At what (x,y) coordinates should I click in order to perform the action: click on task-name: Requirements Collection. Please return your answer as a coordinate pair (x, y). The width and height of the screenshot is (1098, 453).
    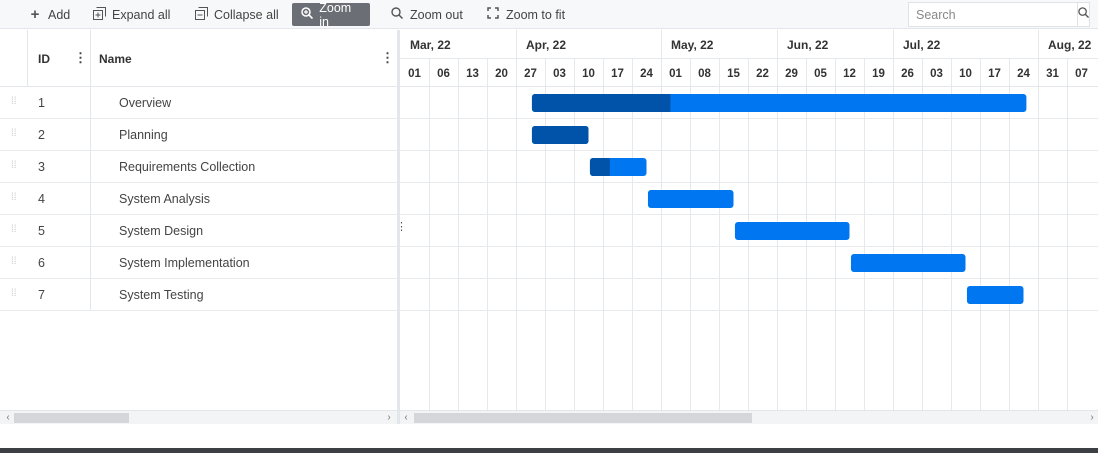
    Looking at the image, I should click on (187, 167).